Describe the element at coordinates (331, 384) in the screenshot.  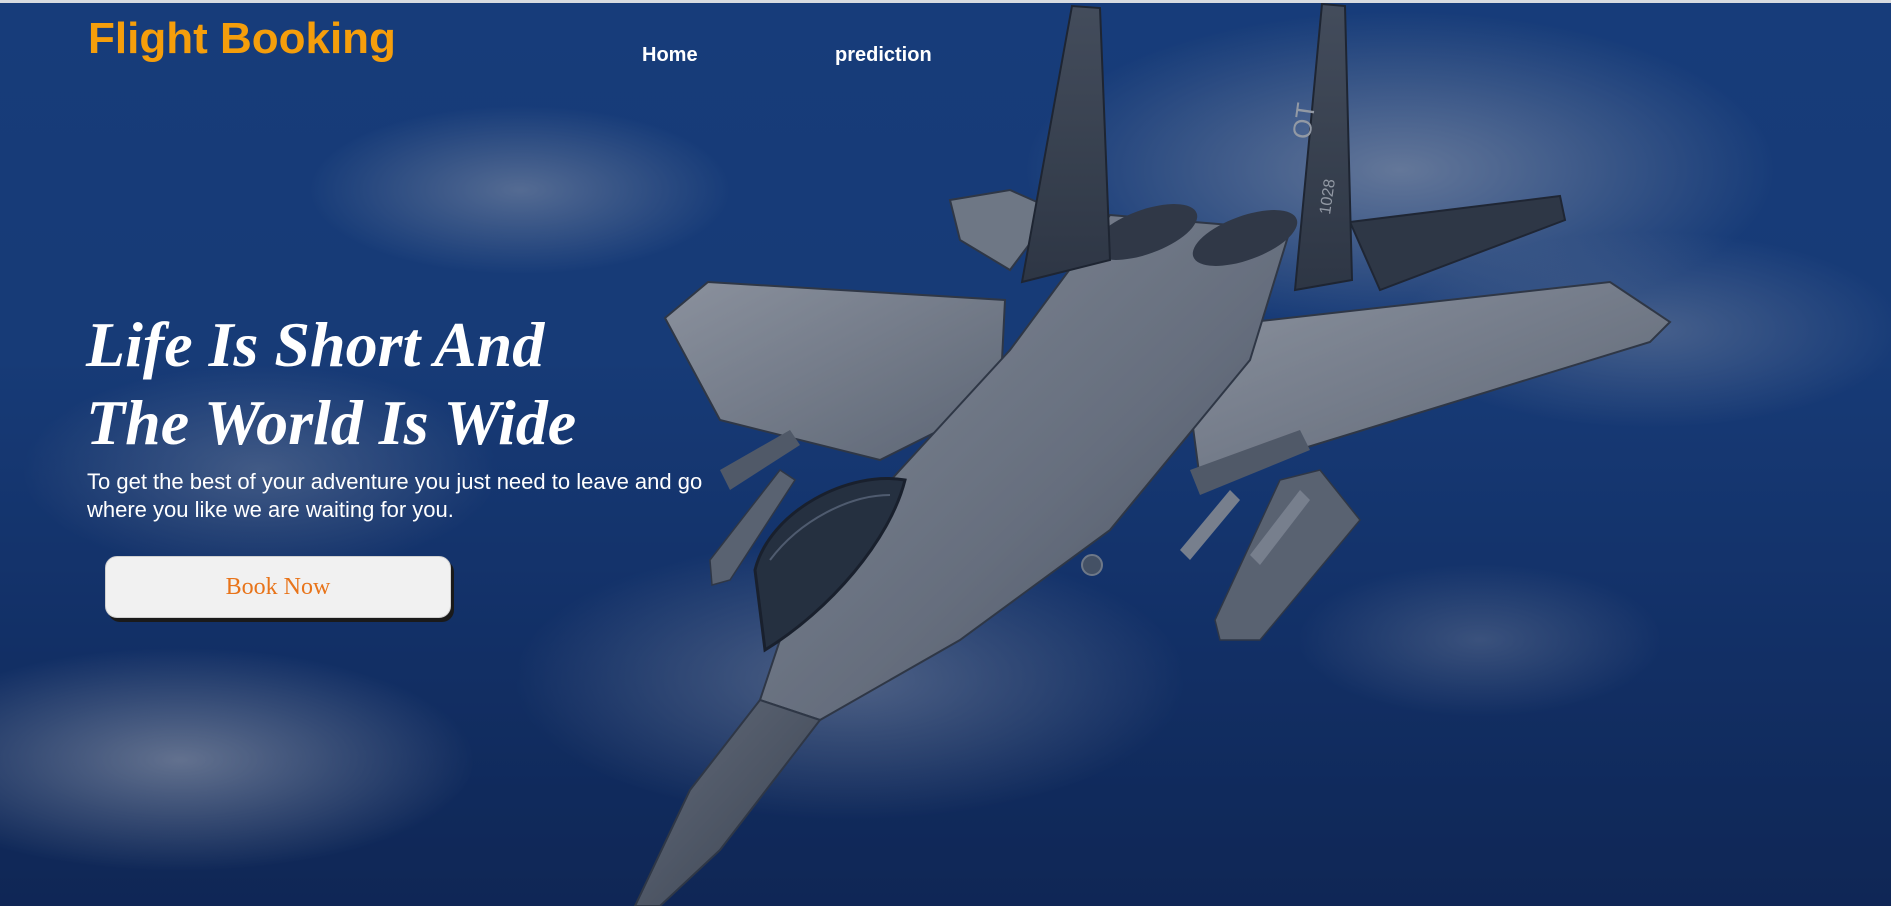
I see `hero-headline: Life Is Short And The World Is Wide` at that location.